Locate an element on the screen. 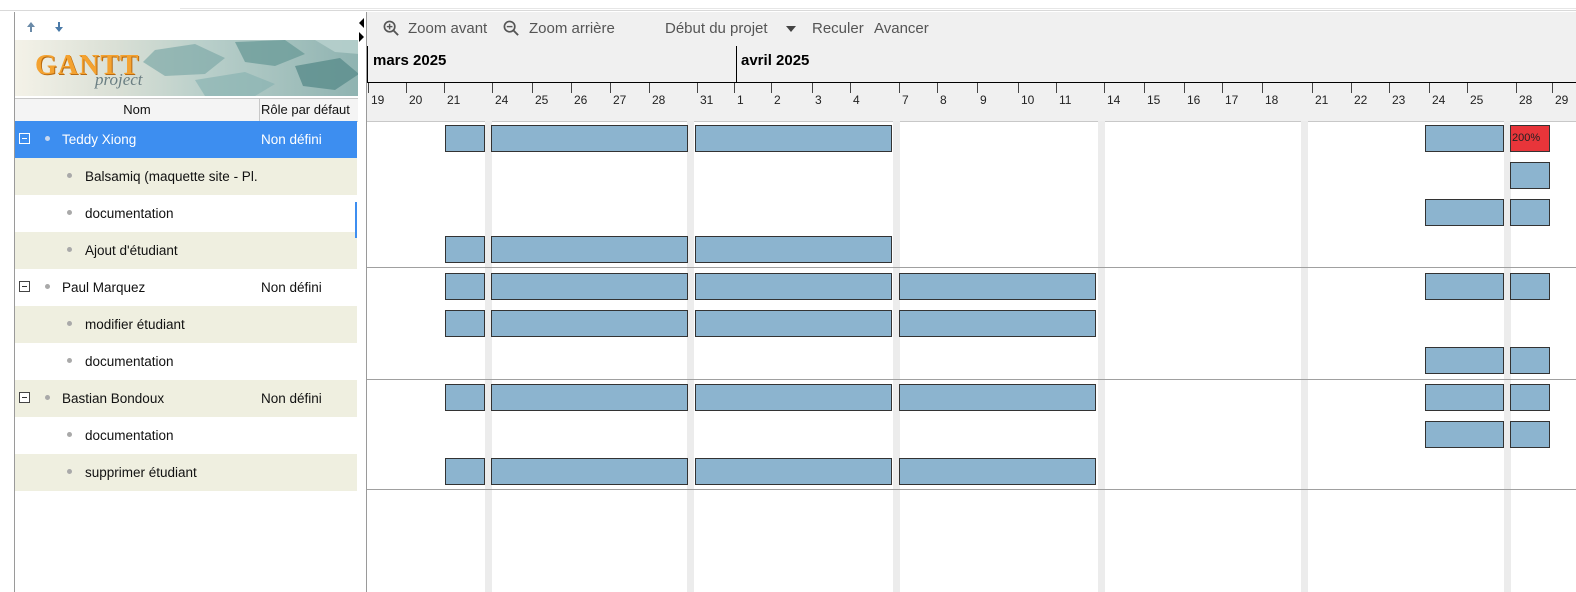 The image size is (1576, 592). panel-splitter is located at coordinates (362, 302).